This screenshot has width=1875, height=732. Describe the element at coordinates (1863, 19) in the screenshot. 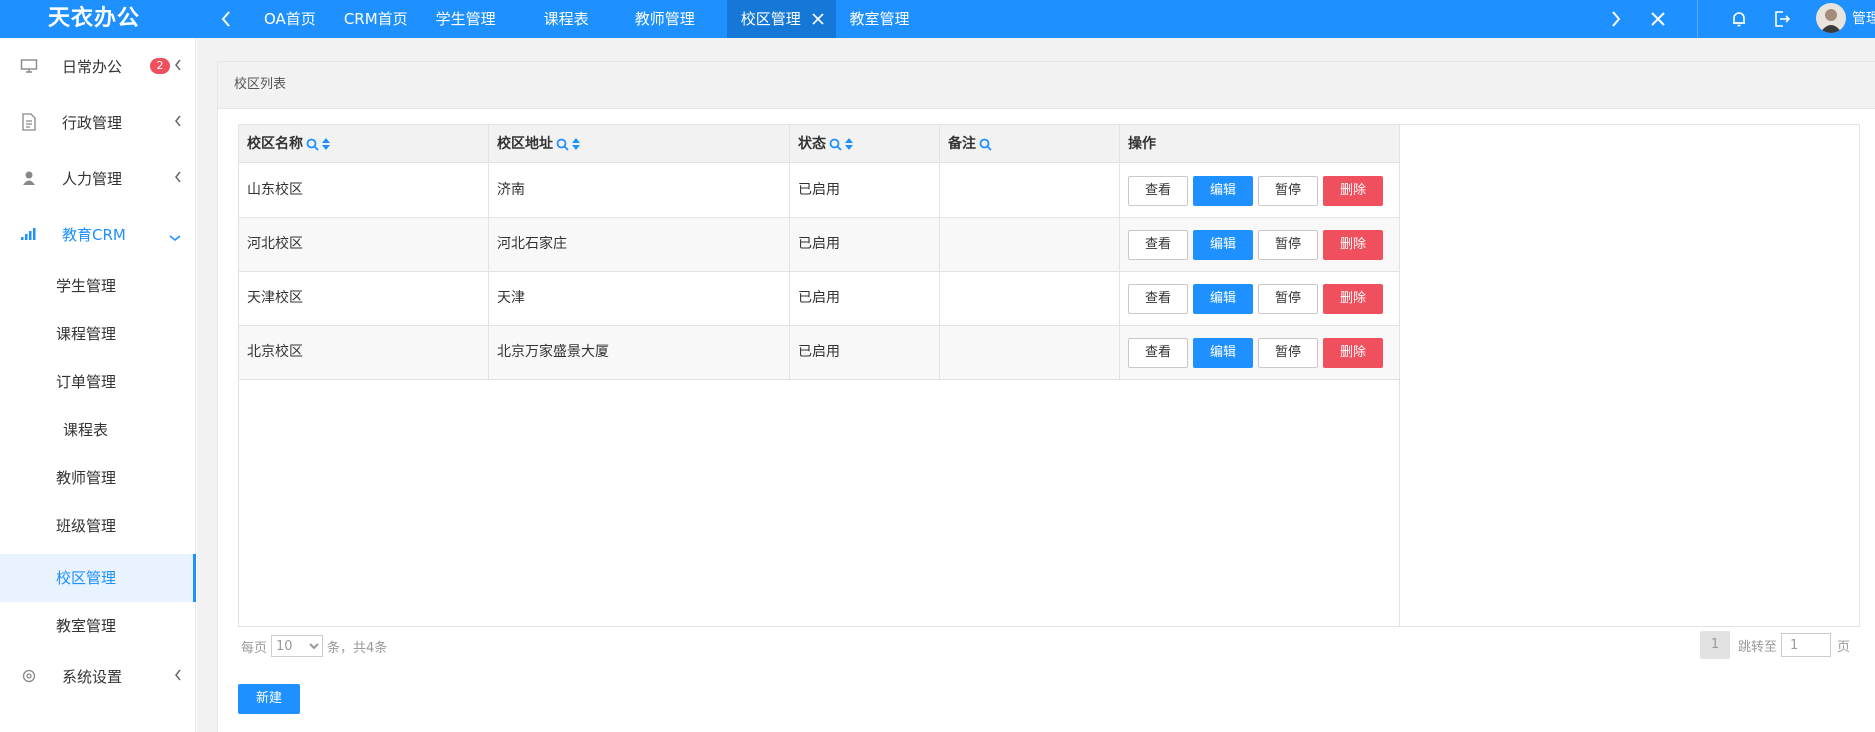

I see `username: 管理员` at that location.